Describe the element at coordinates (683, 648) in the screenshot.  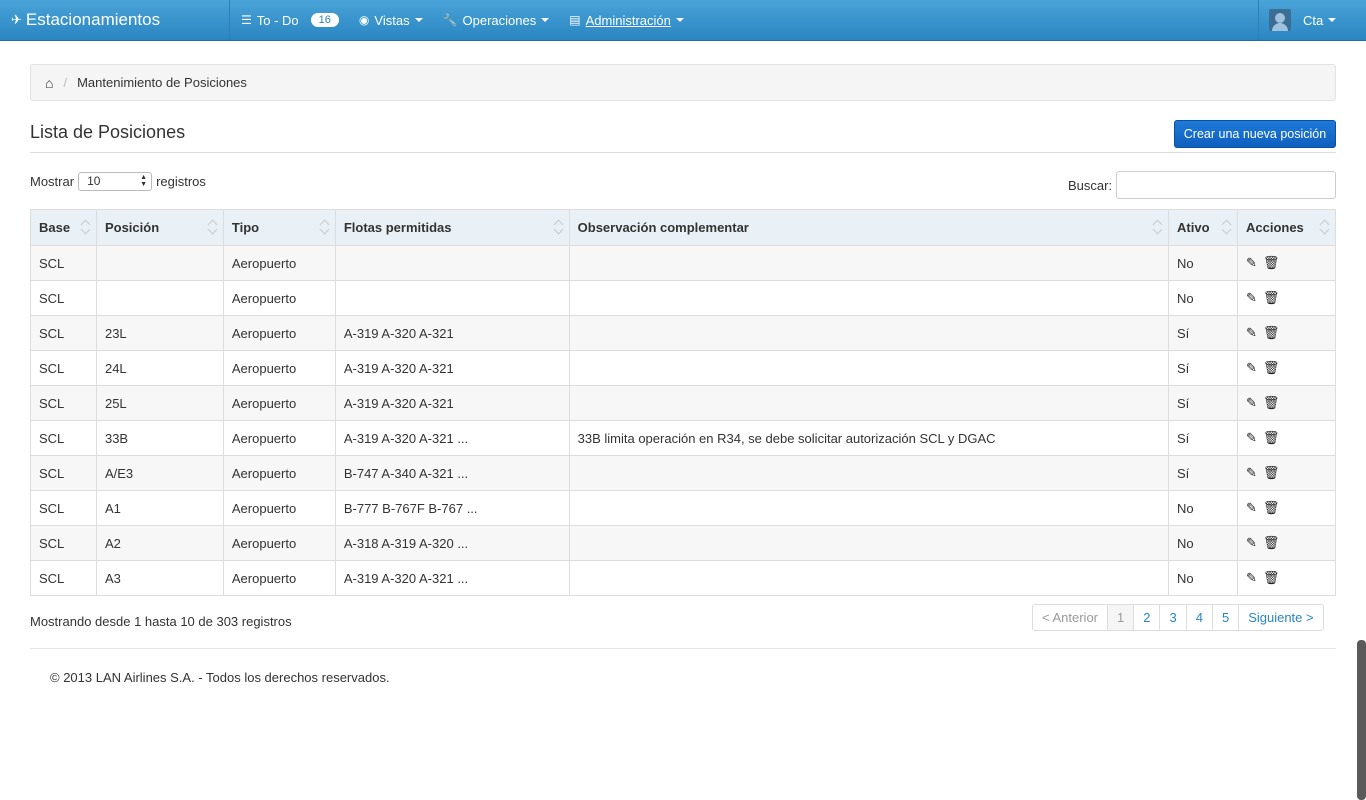
I see `footer-divider` at that location.